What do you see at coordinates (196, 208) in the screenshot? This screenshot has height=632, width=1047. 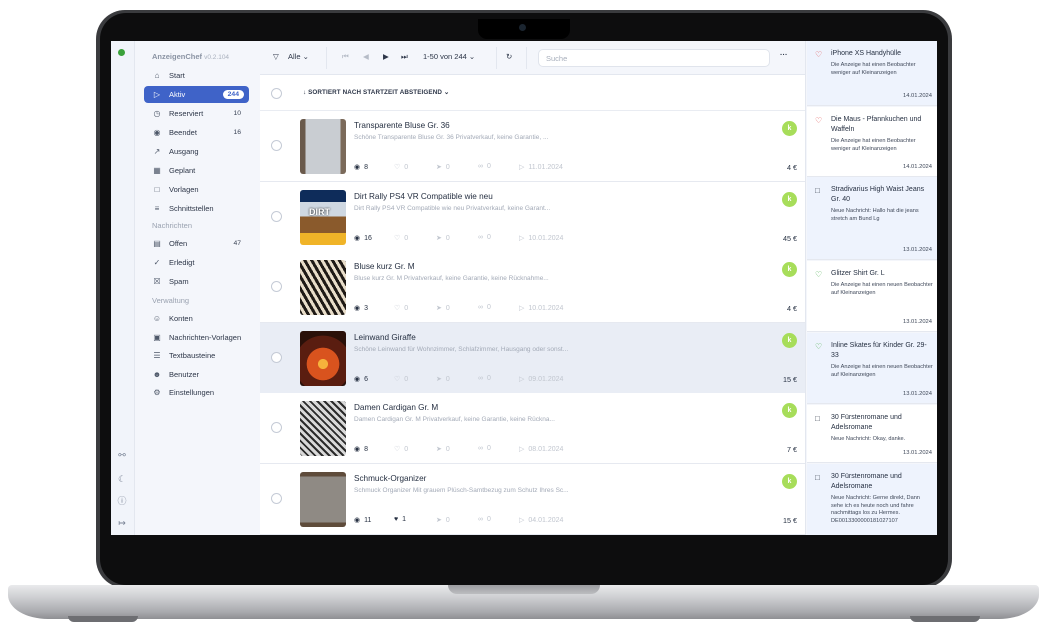 I see `sidebar-item-schnittstellen: ≡ Schnittstellen` at bounding box center [196, 208].